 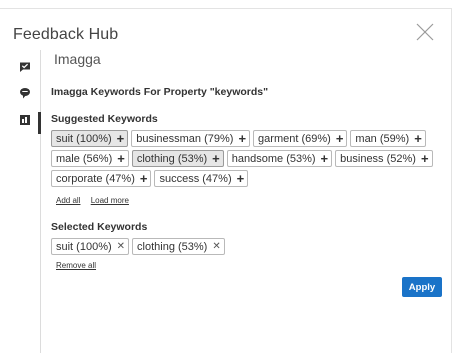 I want to click on close-button, so click(x=425, y=32).